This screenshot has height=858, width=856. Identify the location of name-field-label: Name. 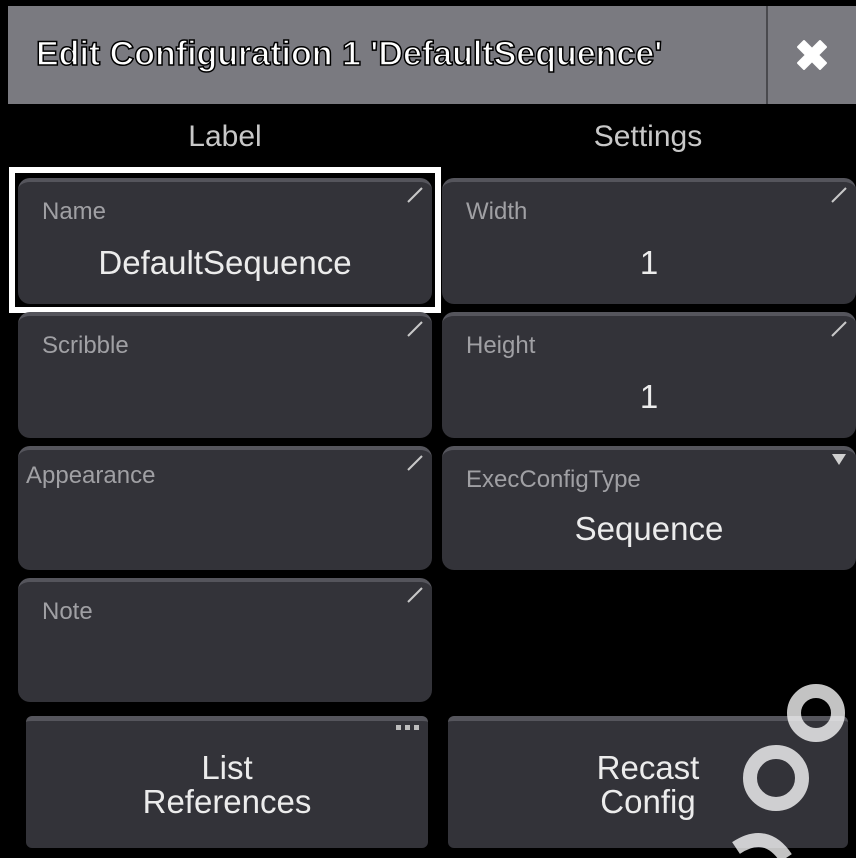
(74, 211).